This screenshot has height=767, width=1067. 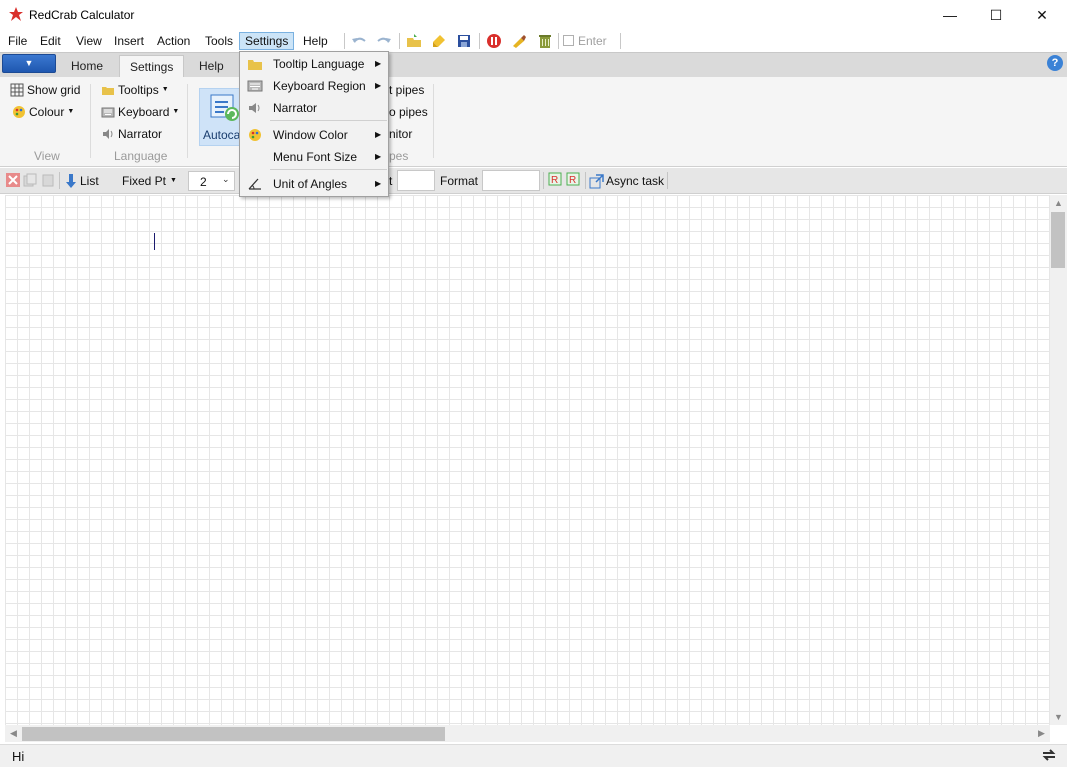 What do you see at coordinates (267, 41) in the screenshot?
I see `menu-settings: Settings` at bounding box center [267, 41].